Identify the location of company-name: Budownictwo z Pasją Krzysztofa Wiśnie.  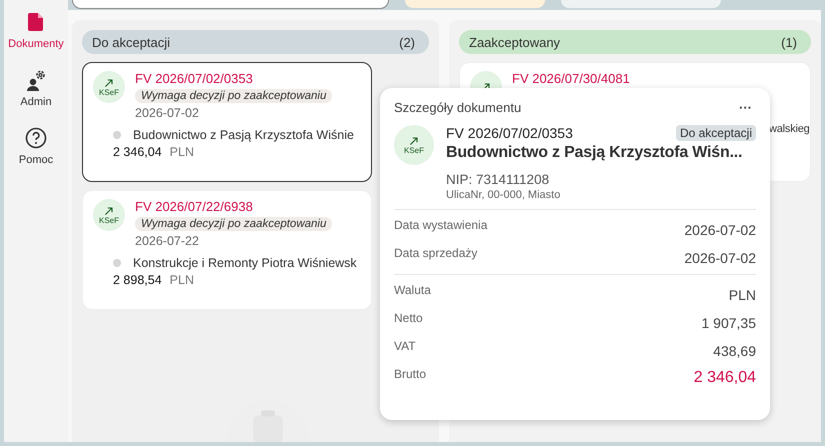
(243, 135).